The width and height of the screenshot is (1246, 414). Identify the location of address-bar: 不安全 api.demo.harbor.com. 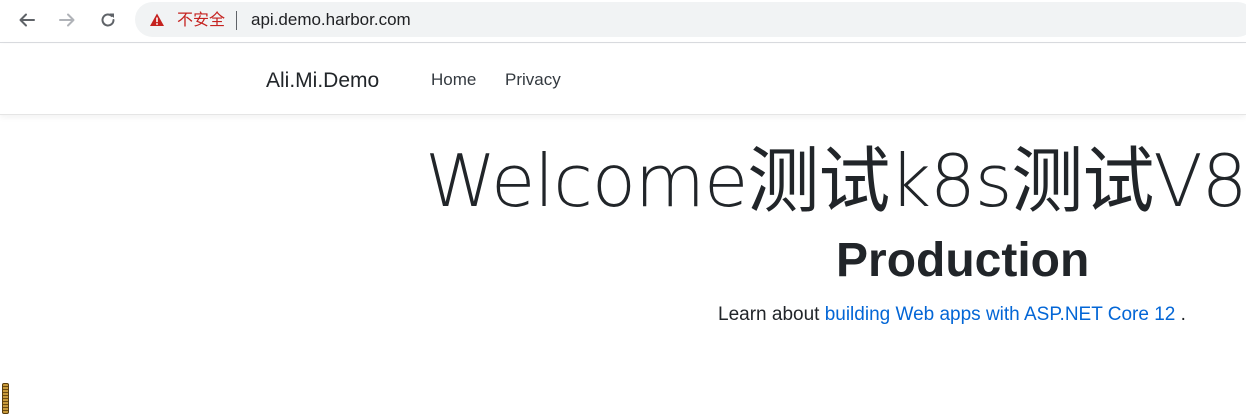
(690, 19).